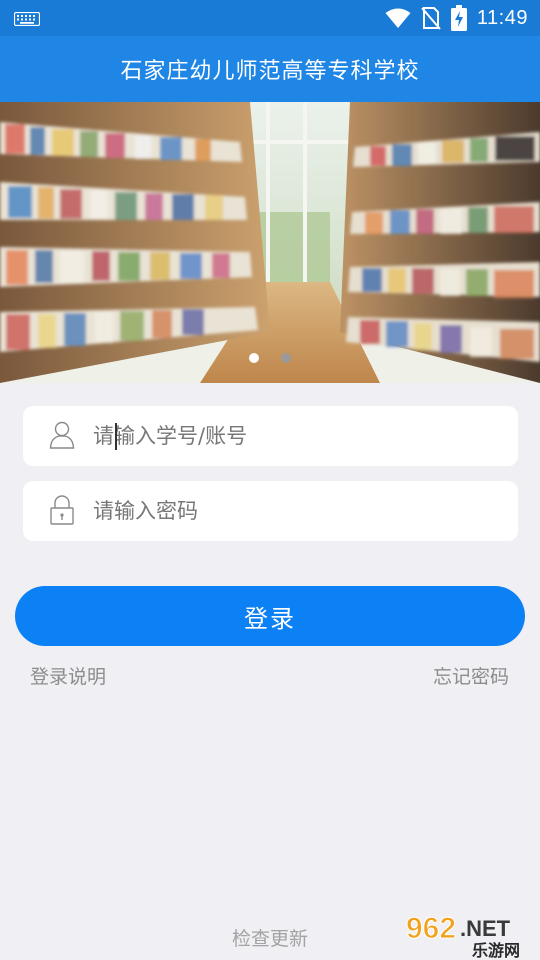 This screenshot has width=540, height=960. Describe the element at coordinates (431, 18) in the screenshot. I see `no-sim-icon` at that location.